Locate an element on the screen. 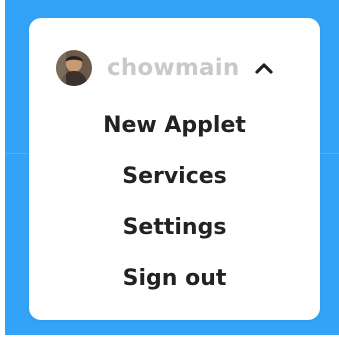 This screenshot has height=339, width=339. menu-item-new-applet: New Applet is located at coordinates (174, 131).